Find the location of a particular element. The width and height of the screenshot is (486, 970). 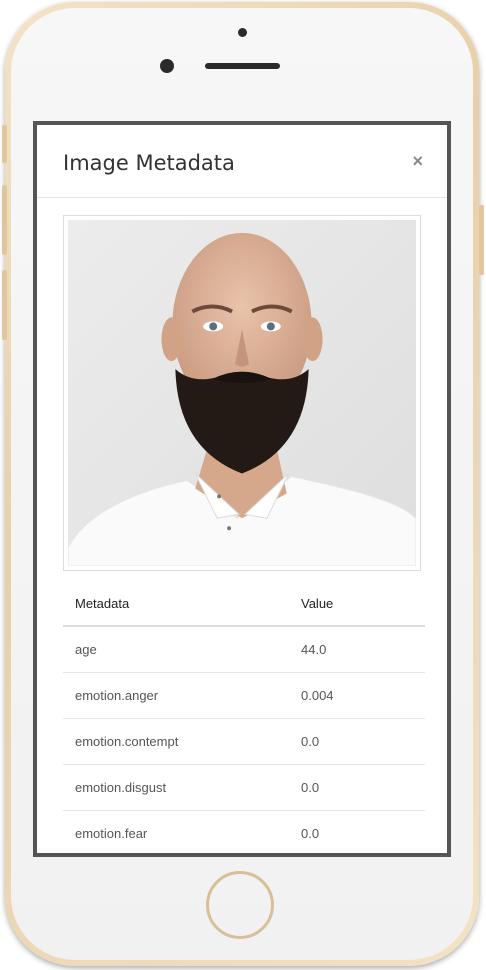

row-value: 44.0 is located at coordinates (357, 649).